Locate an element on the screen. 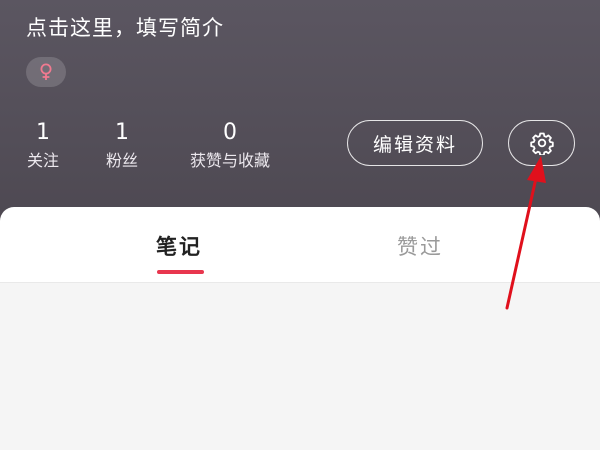  likes-collections-count: 0 is located at coordinates (230, 132).